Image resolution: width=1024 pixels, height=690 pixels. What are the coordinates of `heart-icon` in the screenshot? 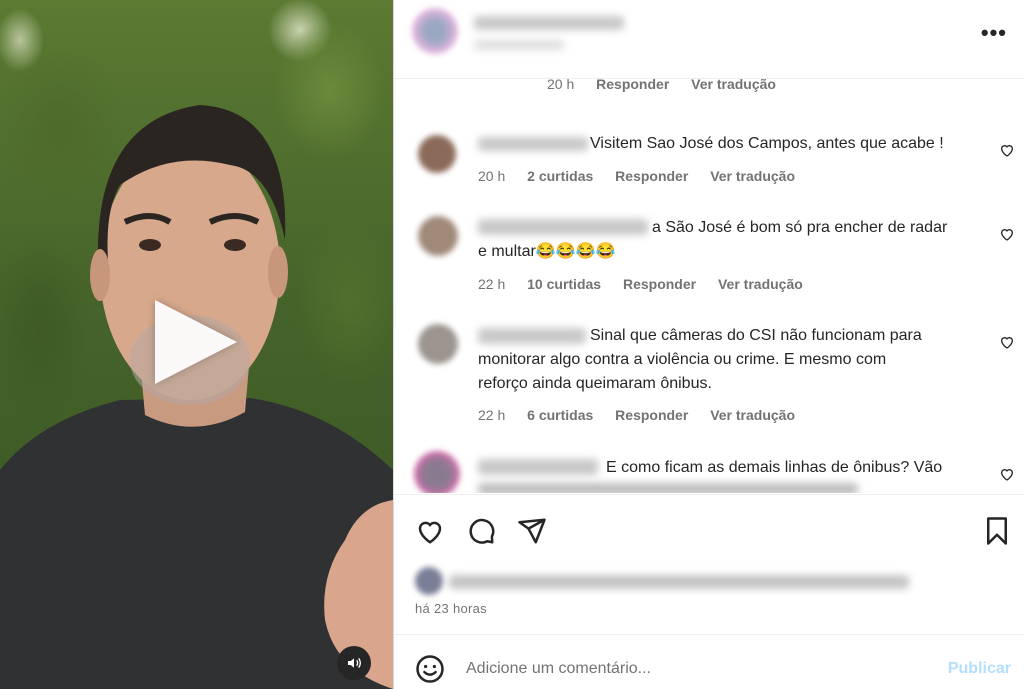 It's located at (430, 531).